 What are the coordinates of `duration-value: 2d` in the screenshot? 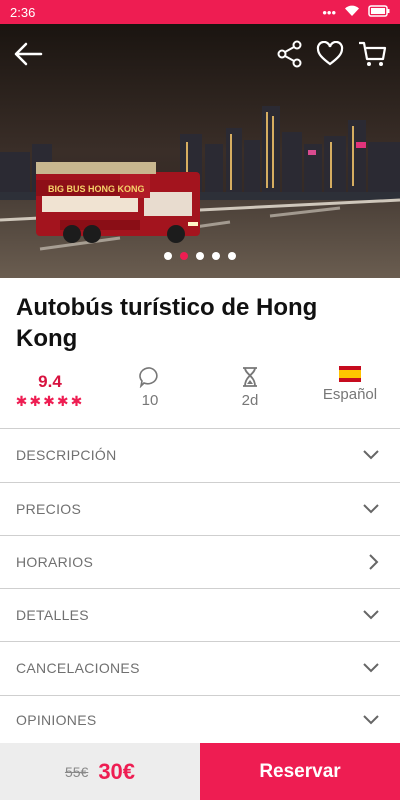 It's located at (250, 400).